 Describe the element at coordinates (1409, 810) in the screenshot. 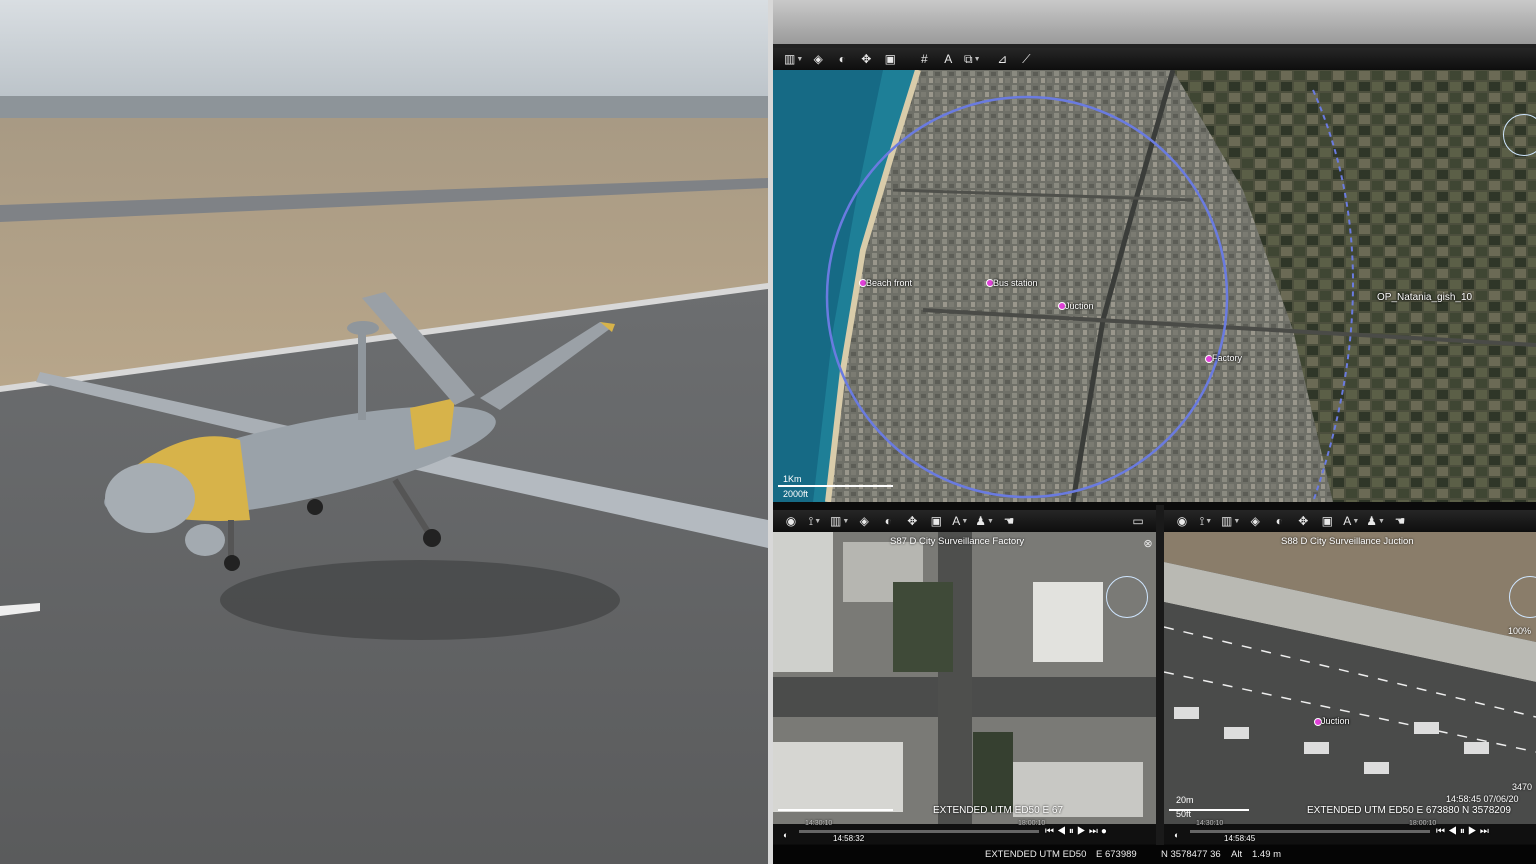

I see `video-right-coord: EXTENDED UTM ED50 E 673880 N 3578209` at that location.